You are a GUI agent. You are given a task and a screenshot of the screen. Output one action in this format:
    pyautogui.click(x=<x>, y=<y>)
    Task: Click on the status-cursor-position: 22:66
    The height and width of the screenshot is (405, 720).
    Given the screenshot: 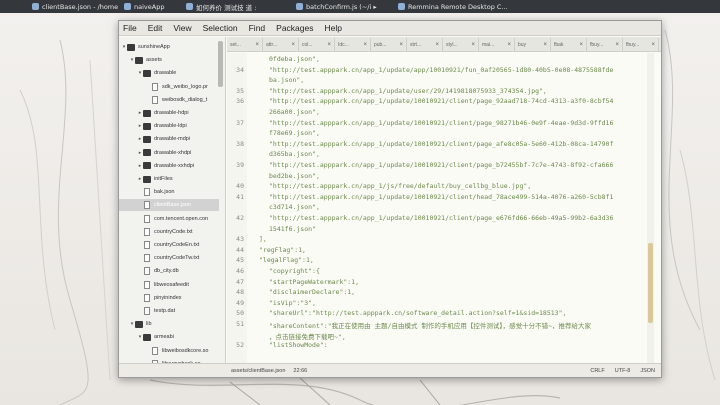 What is the action you would take?
    pyautogui.click(x=300, y=371)
    